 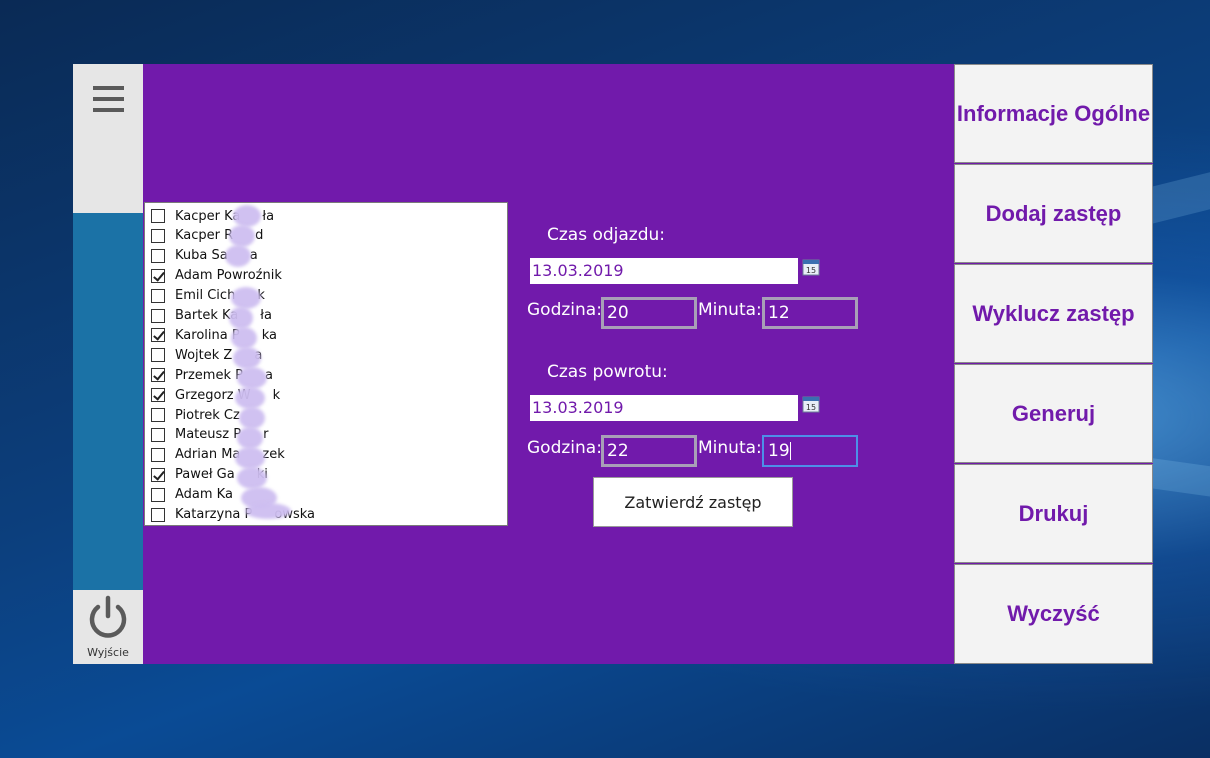 What do you see at coordinates (214, 514) in the screenshot?
I see `list-item-label: Katarzyna P` at bounding box center [214, 514].